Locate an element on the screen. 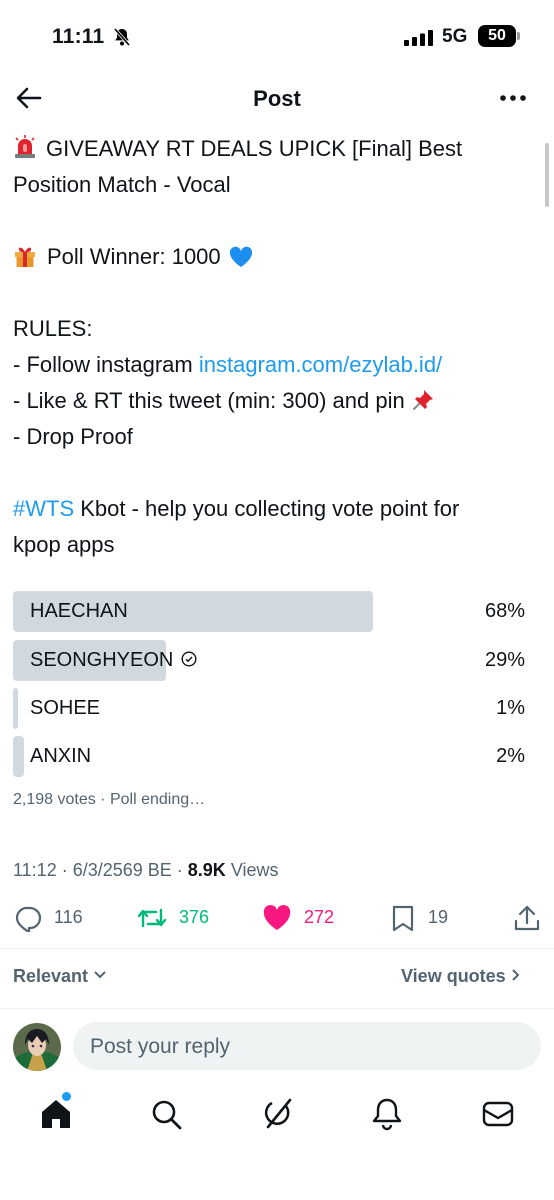 The image size is (554, 1200). battery-indicator: 50 is located at coordinates (499, 36).